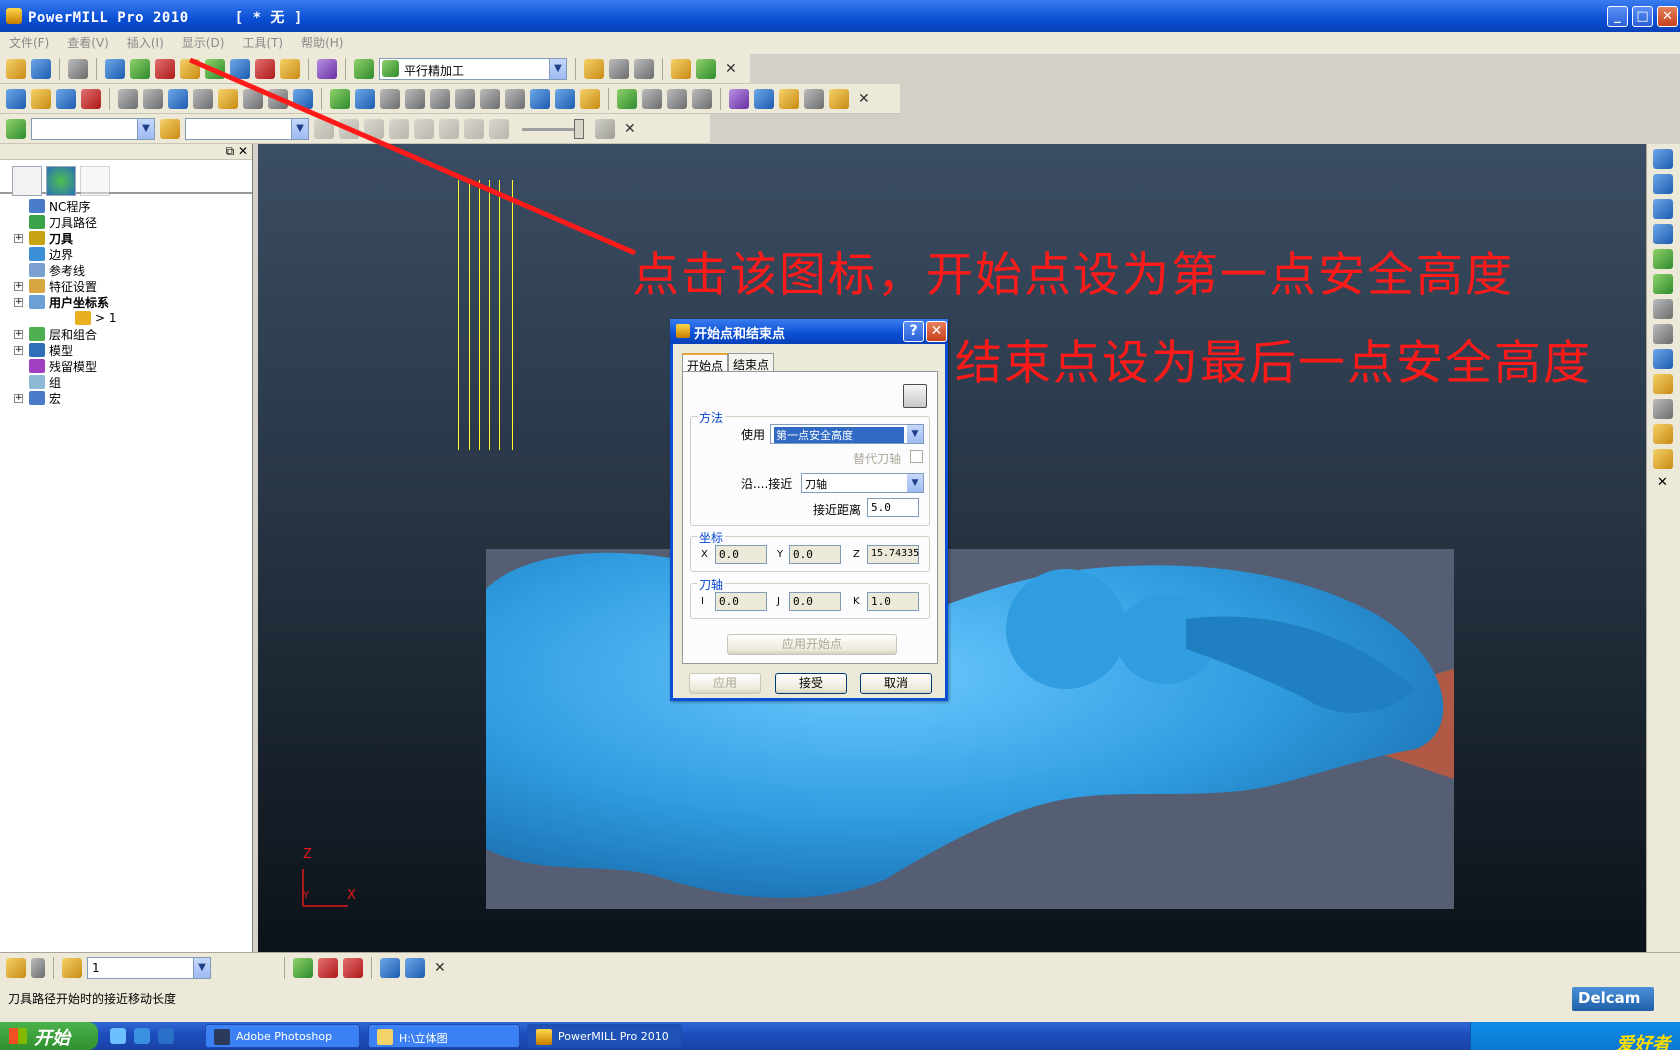 The height and width of the screenshot is (1050, 1680). Describe the element at coordinates (303, 968) in the screenshot. I see `edit-workplane-icon` at that location.